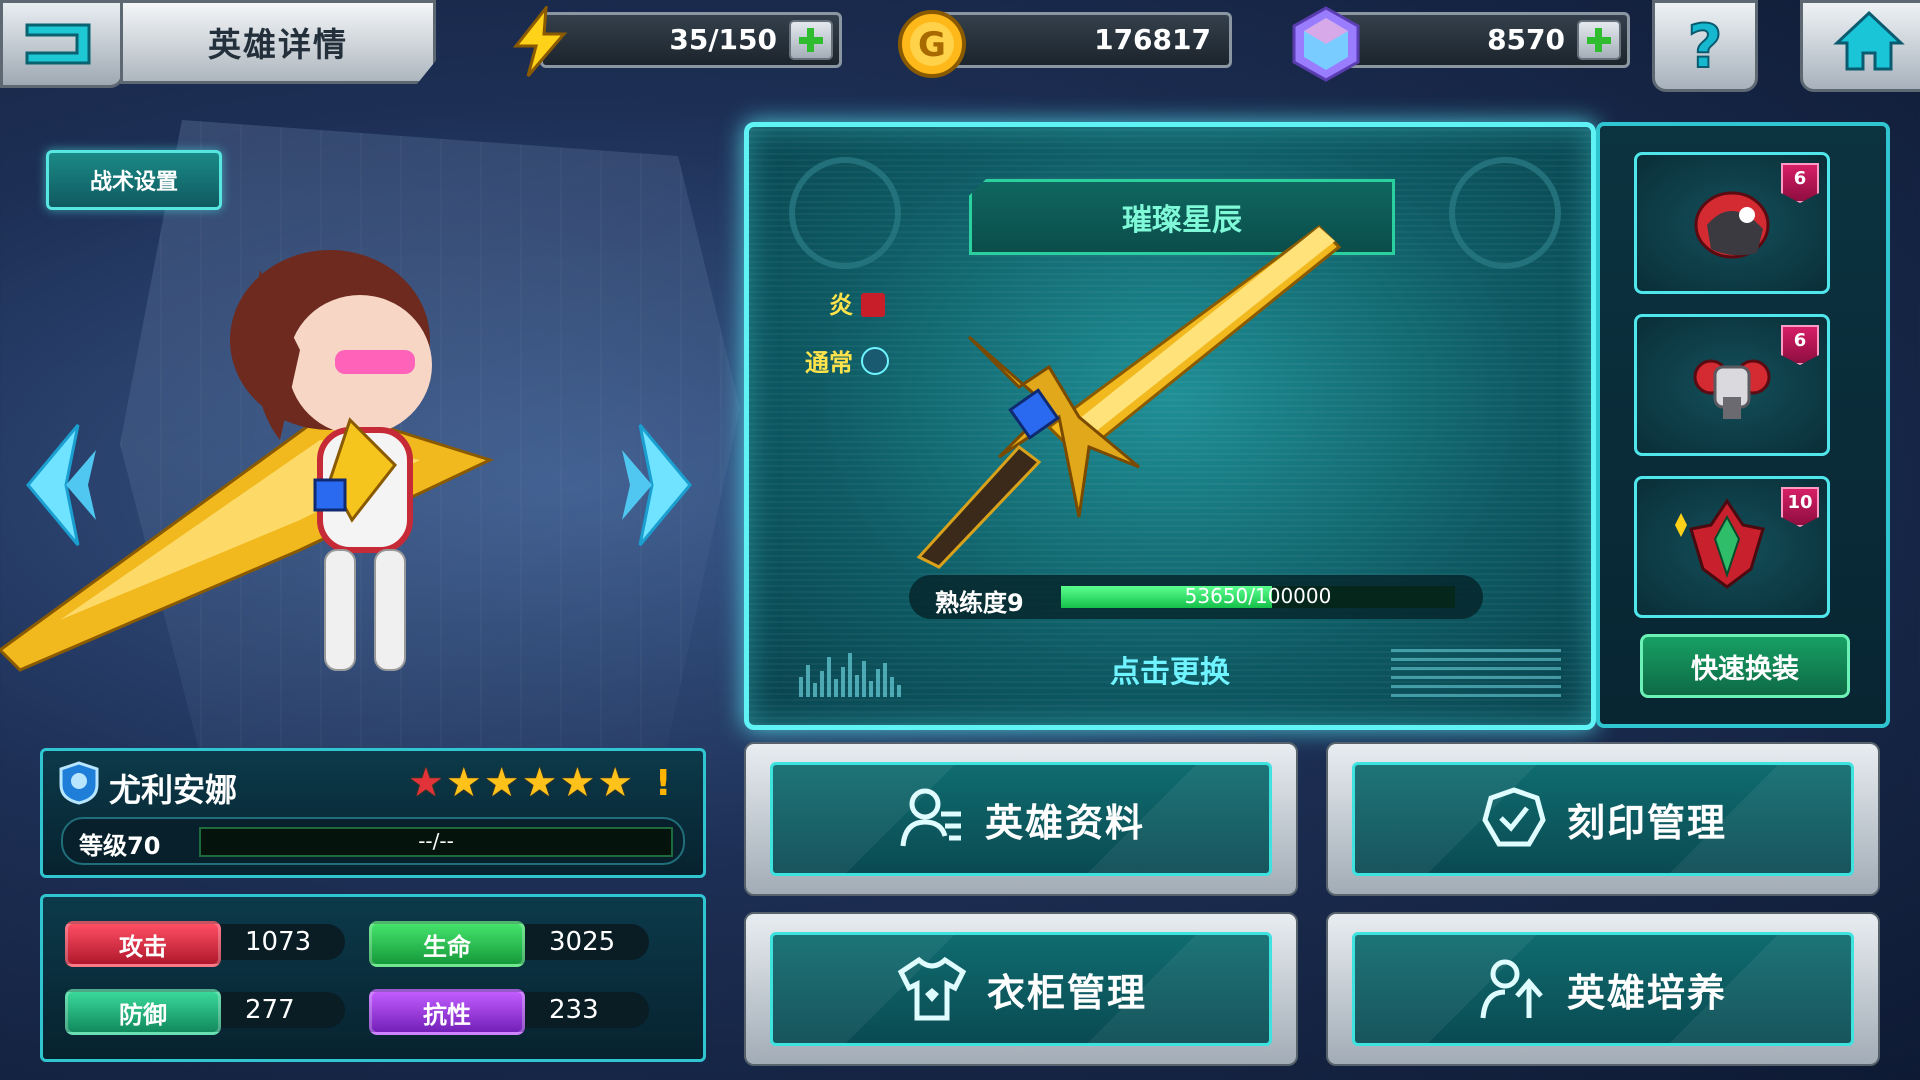  I want to click on stat-hp-value: 3025, so click(579, 942).